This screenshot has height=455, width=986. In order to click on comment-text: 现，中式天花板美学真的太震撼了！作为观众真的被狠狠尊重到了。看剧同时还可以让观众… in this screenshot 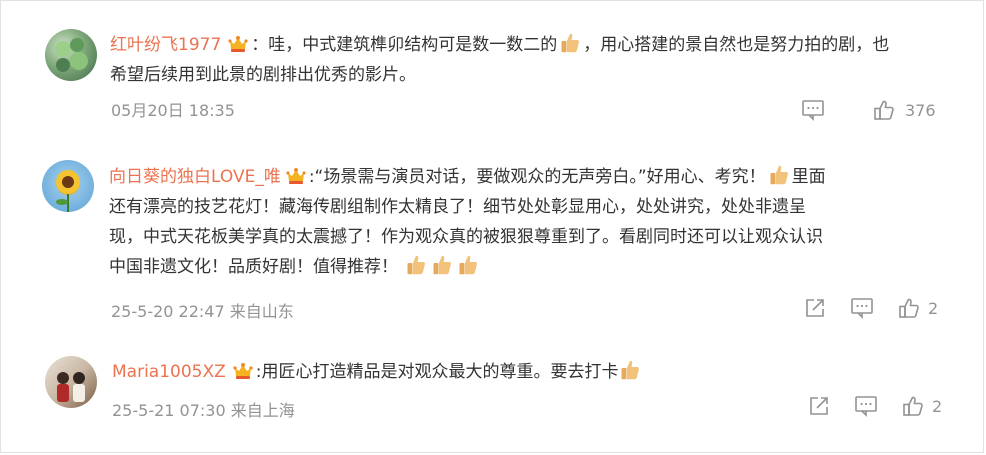, I will do `click(466, 237)`.